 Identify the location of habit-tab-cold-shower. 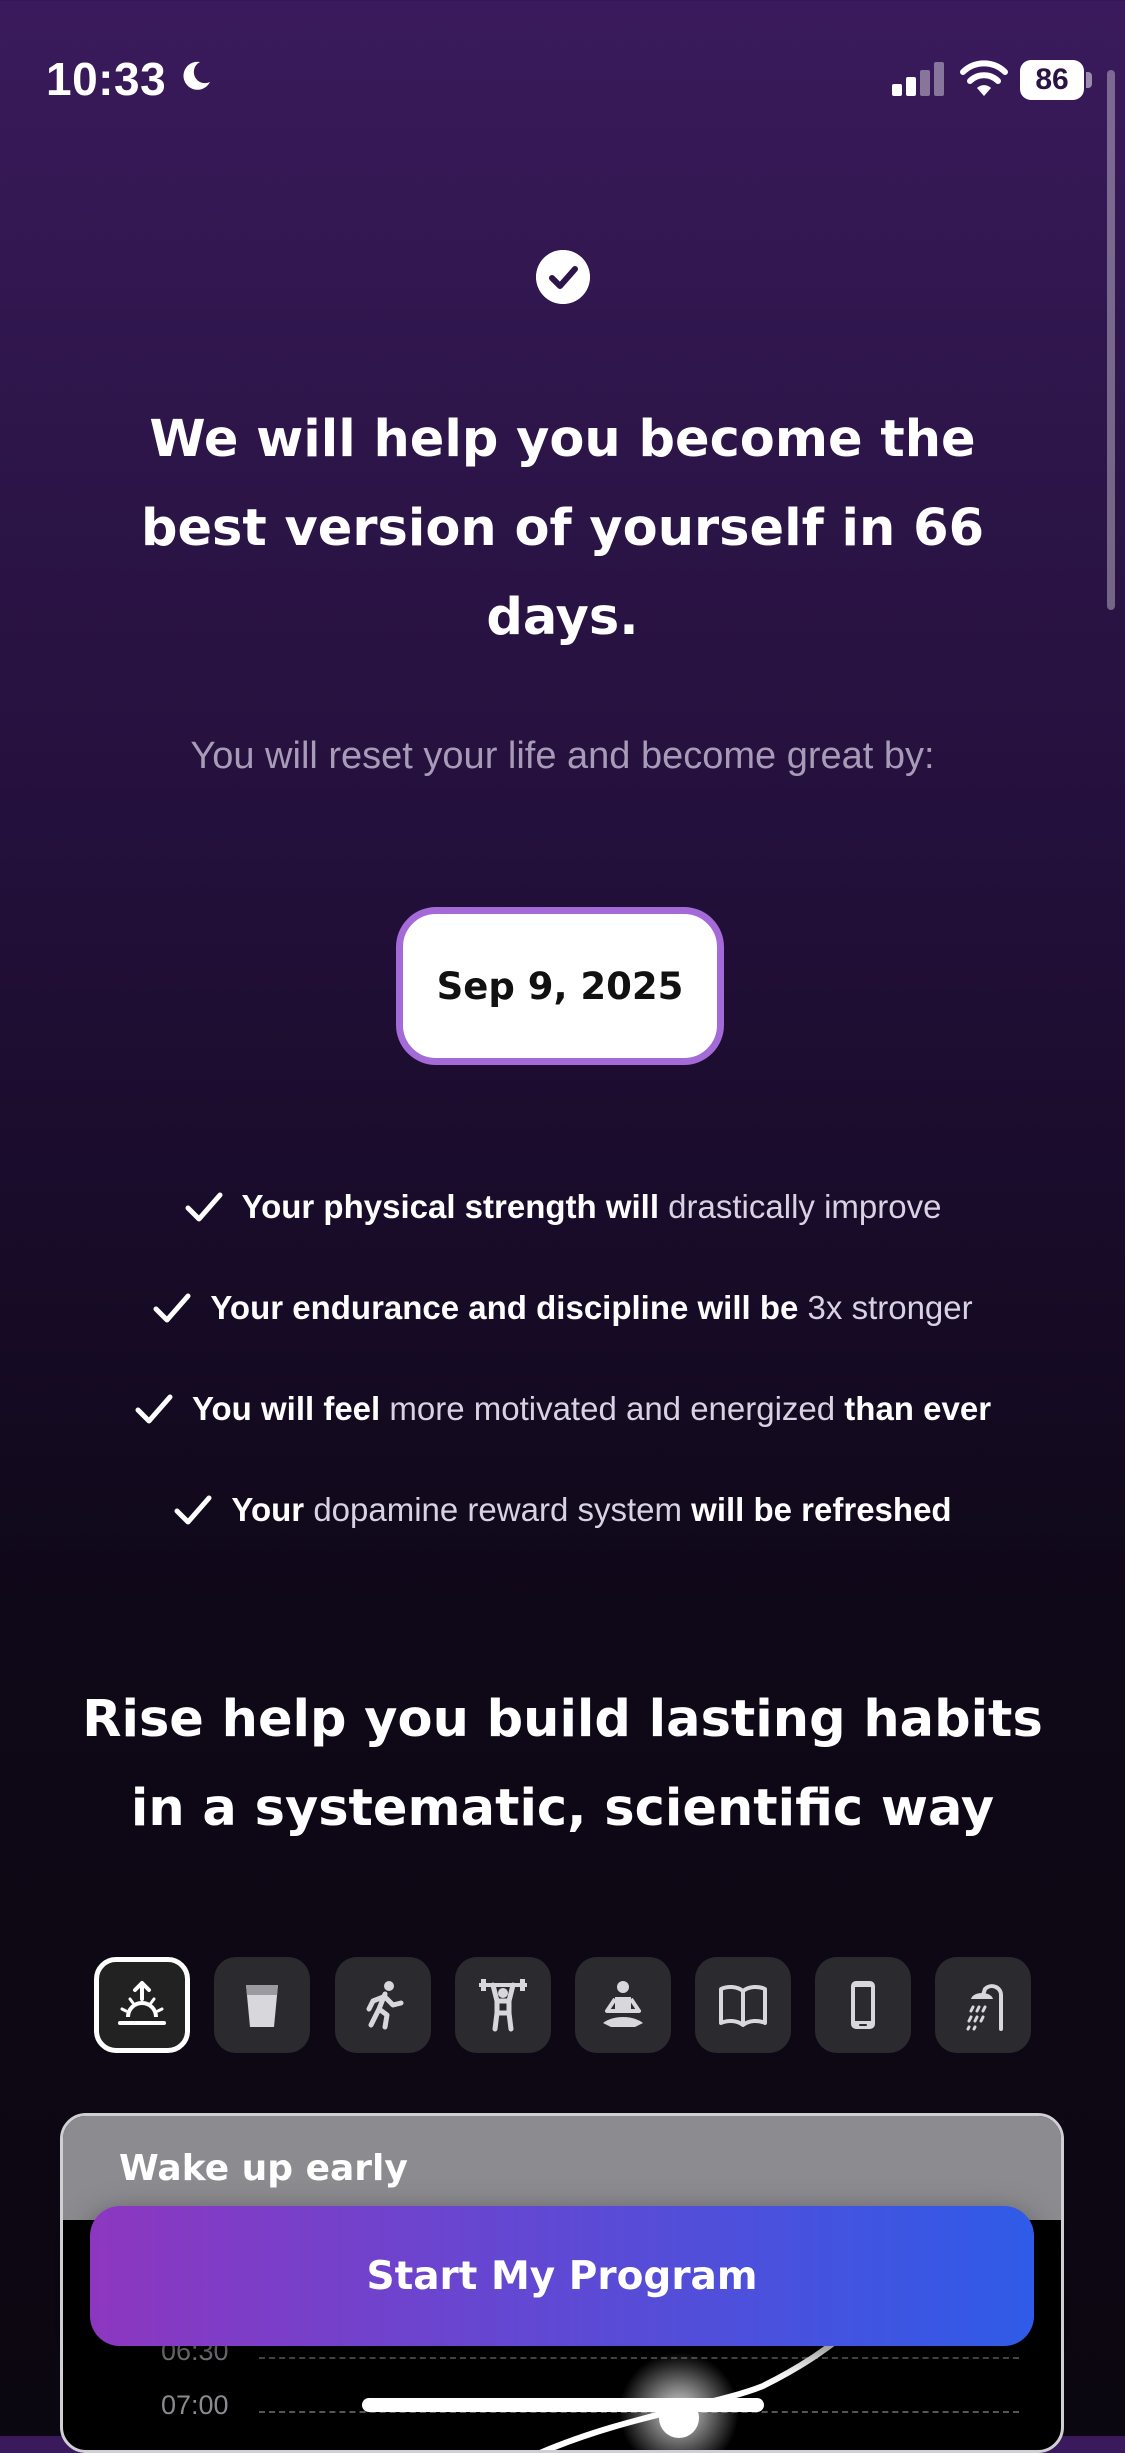
(983, 2005).